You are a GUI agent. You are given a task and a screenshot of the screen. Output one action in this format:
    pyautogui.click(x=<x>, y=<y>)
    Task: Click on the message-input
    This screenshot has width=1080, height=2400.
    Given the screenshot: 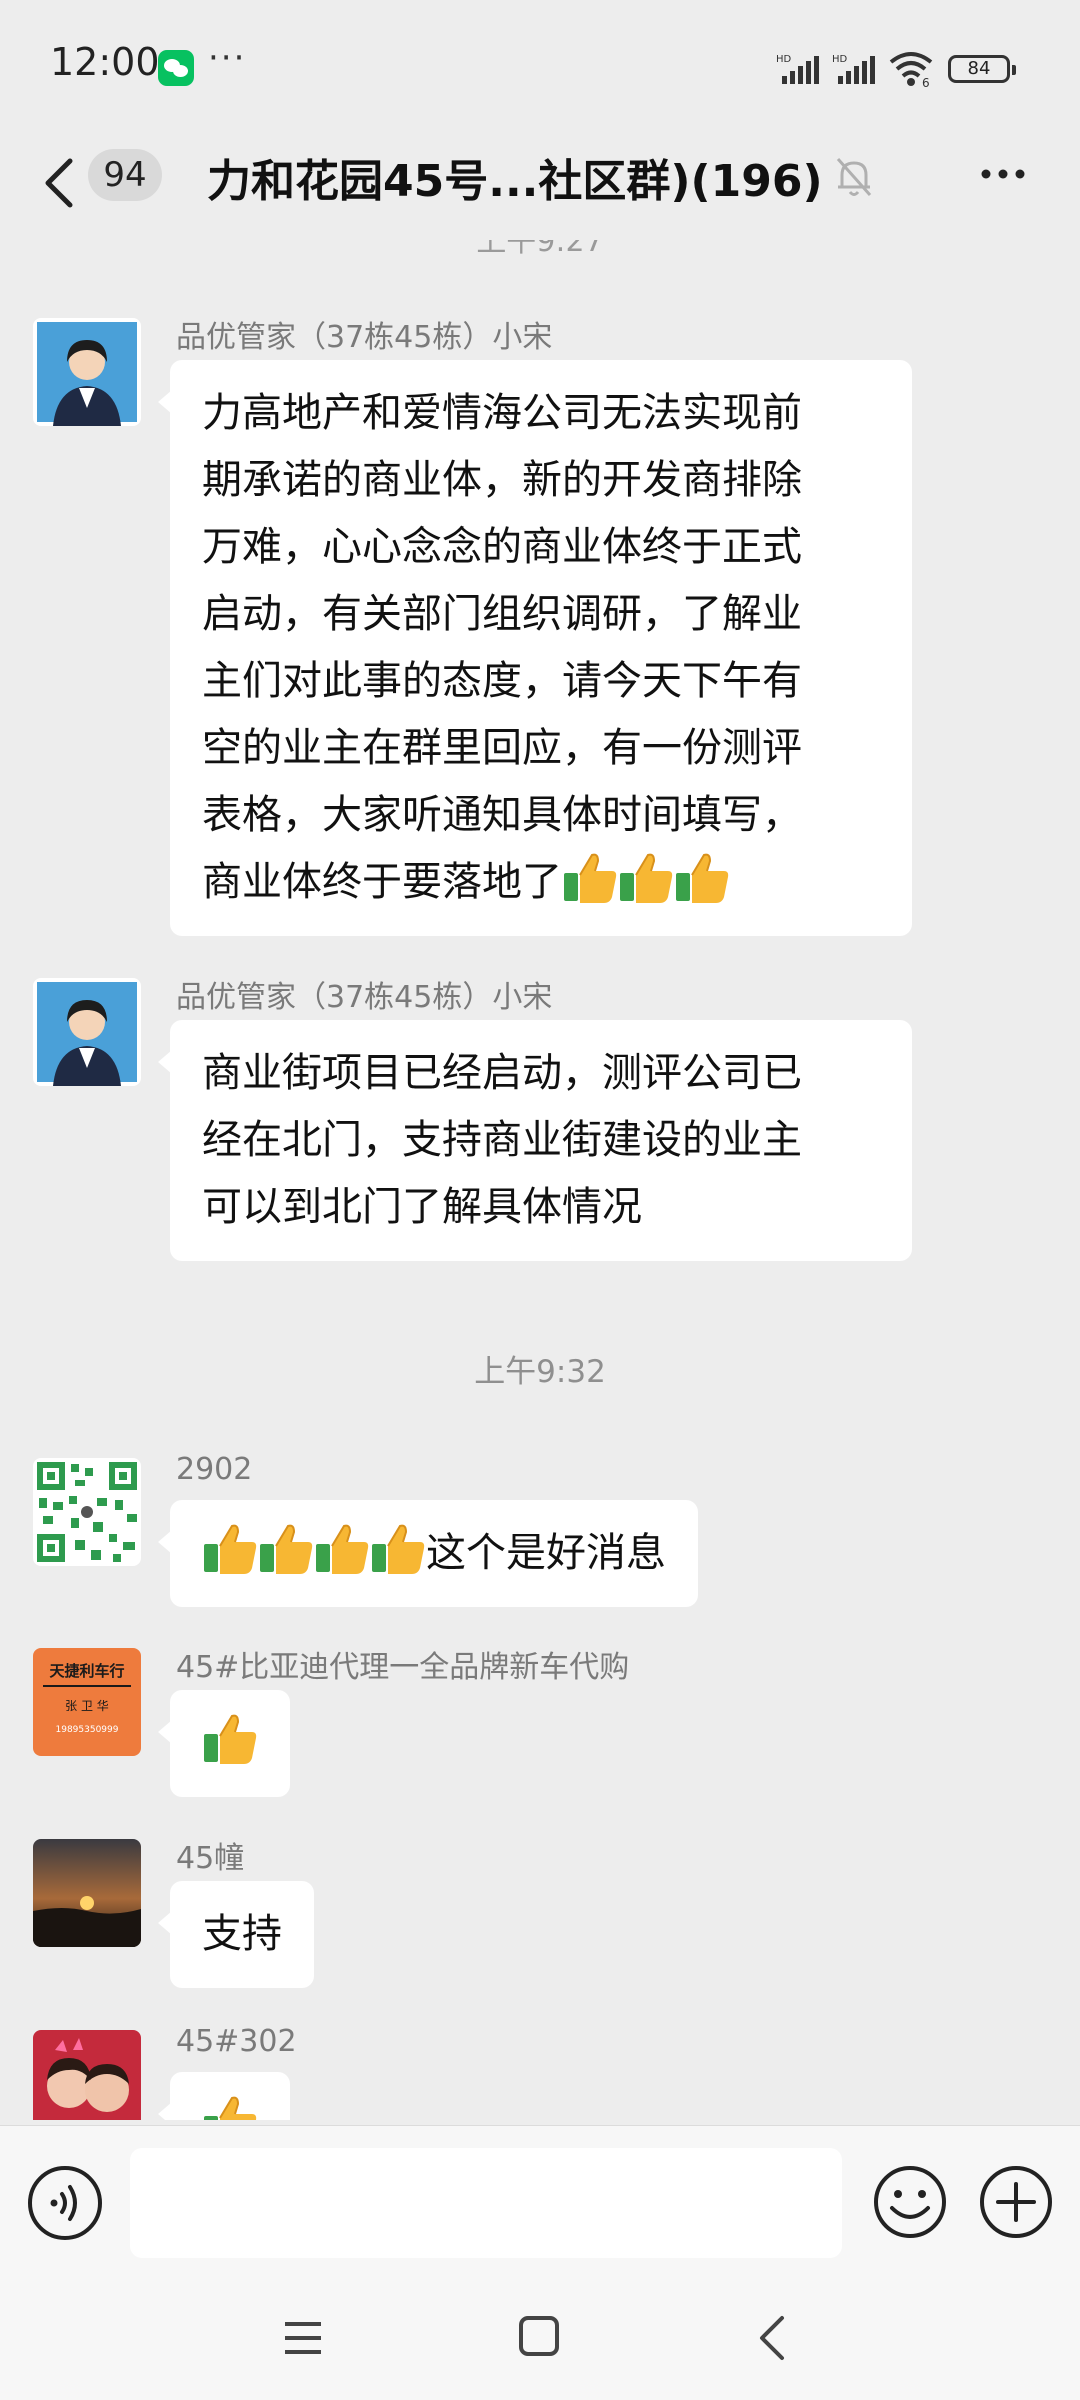 What is the action you would take?
    pyautogui.click(x=486, y=2203)
    